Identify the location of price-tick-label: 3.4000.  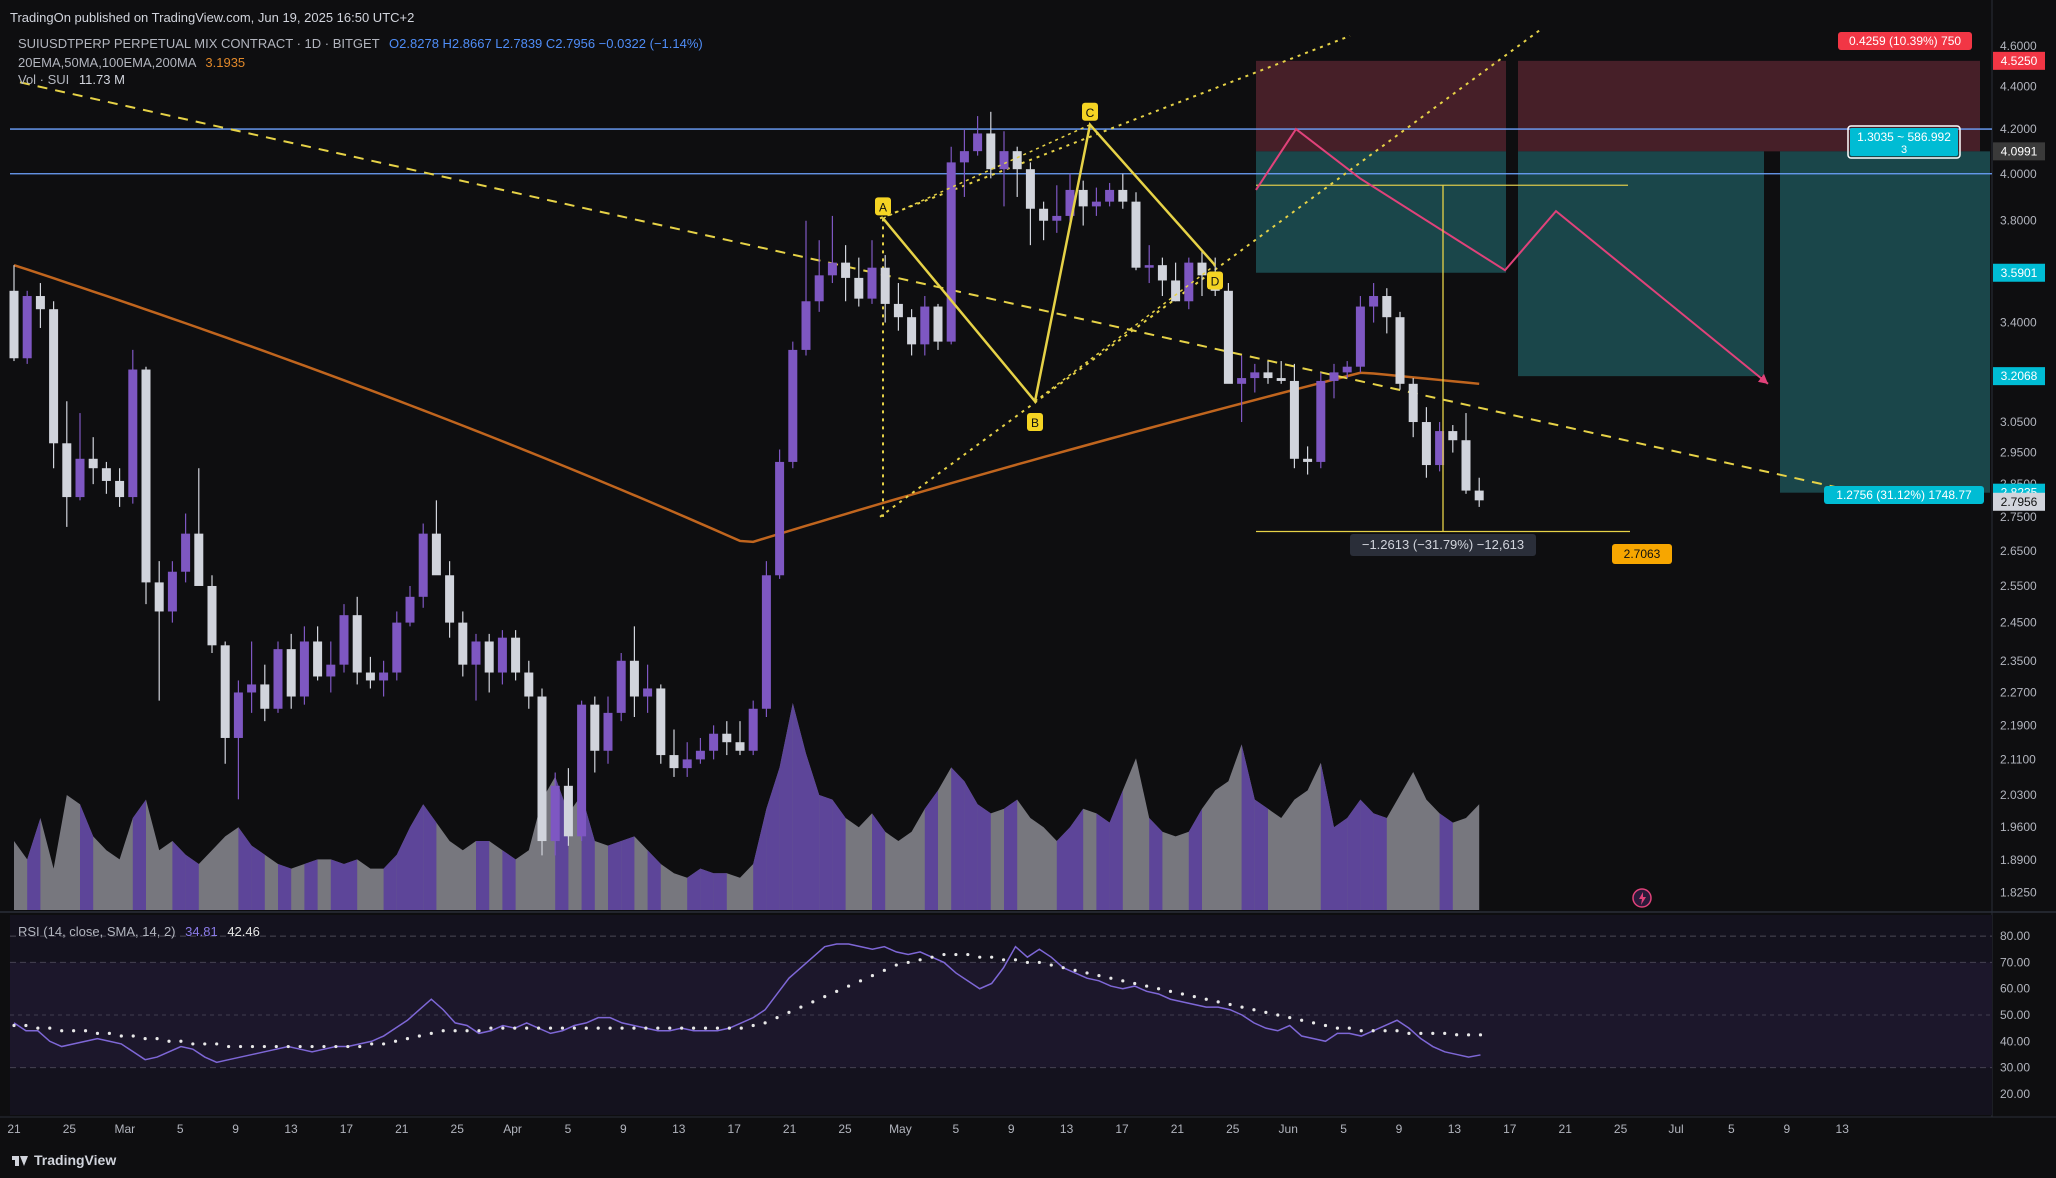
(2018, 323).